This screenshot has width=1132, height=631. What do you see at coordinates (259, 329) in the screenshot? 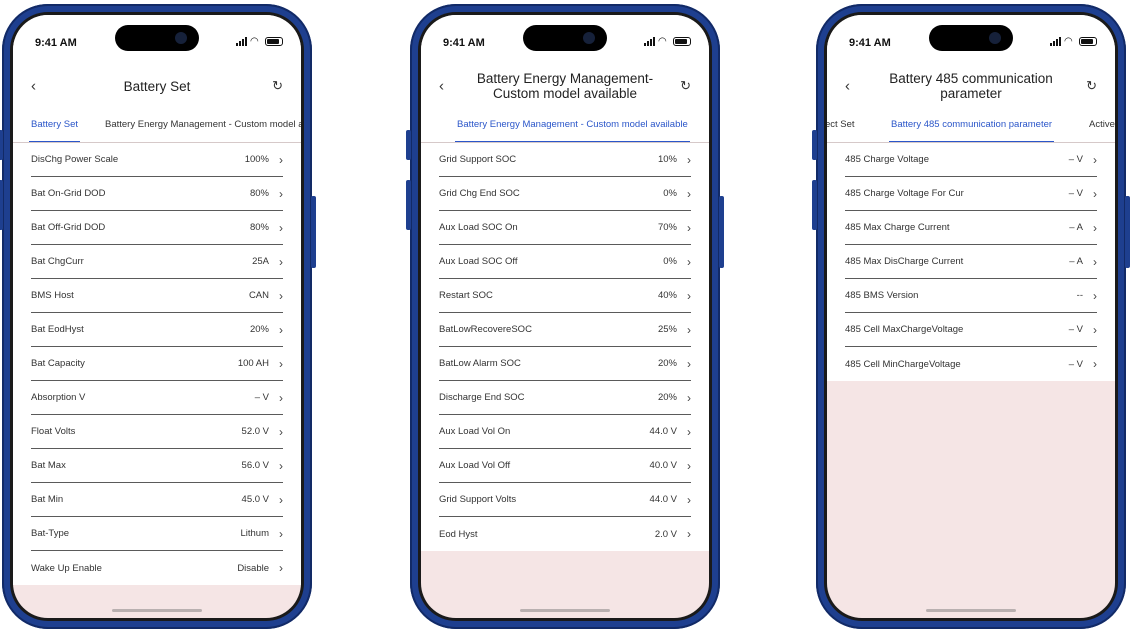
I see `item-value: 20%` at bounding box center [259, 329].